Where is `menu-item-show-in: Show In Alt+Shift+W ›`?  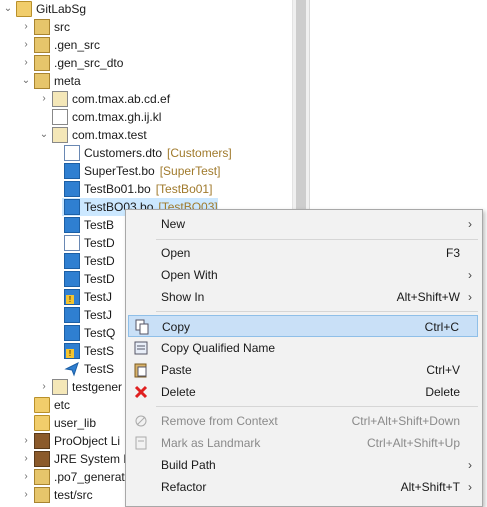
menu-item-show-in: Show In Alt+Shift+W › is located at coordinates (303, 297).